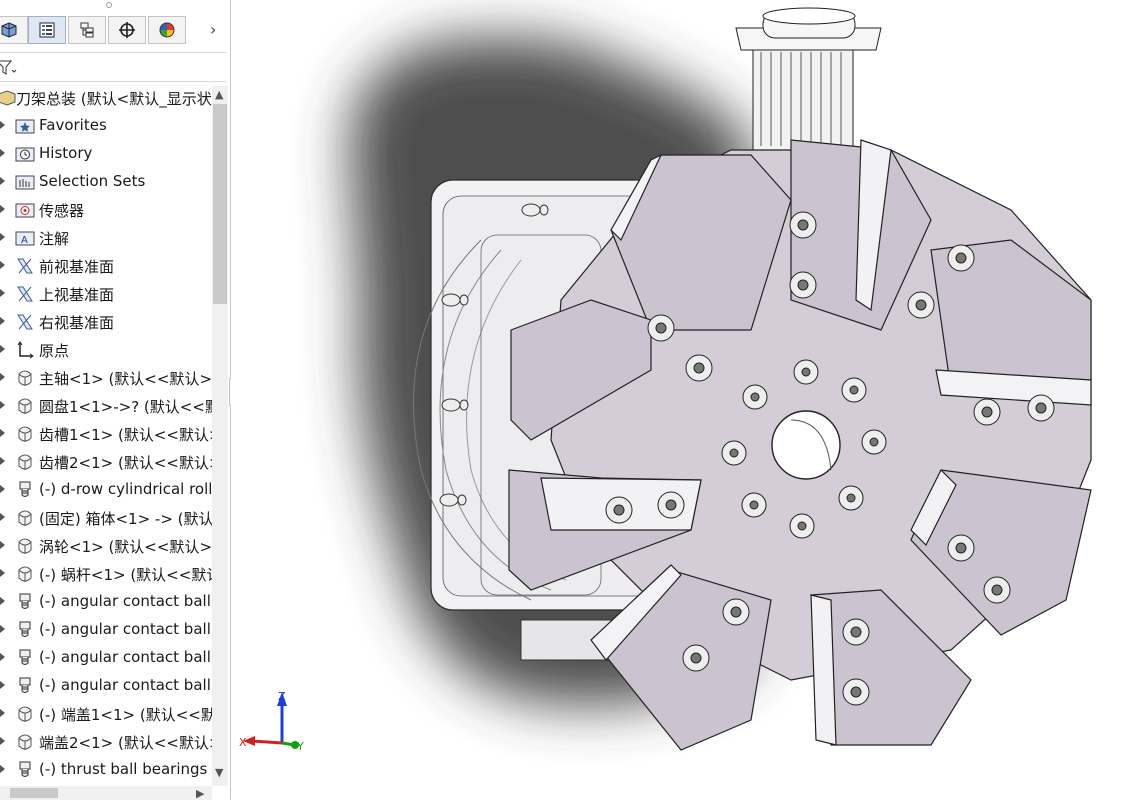 The width and height of the screenshot is (1141, 800). I want to click on tree-item-label: 传感器, so click(62, 211).